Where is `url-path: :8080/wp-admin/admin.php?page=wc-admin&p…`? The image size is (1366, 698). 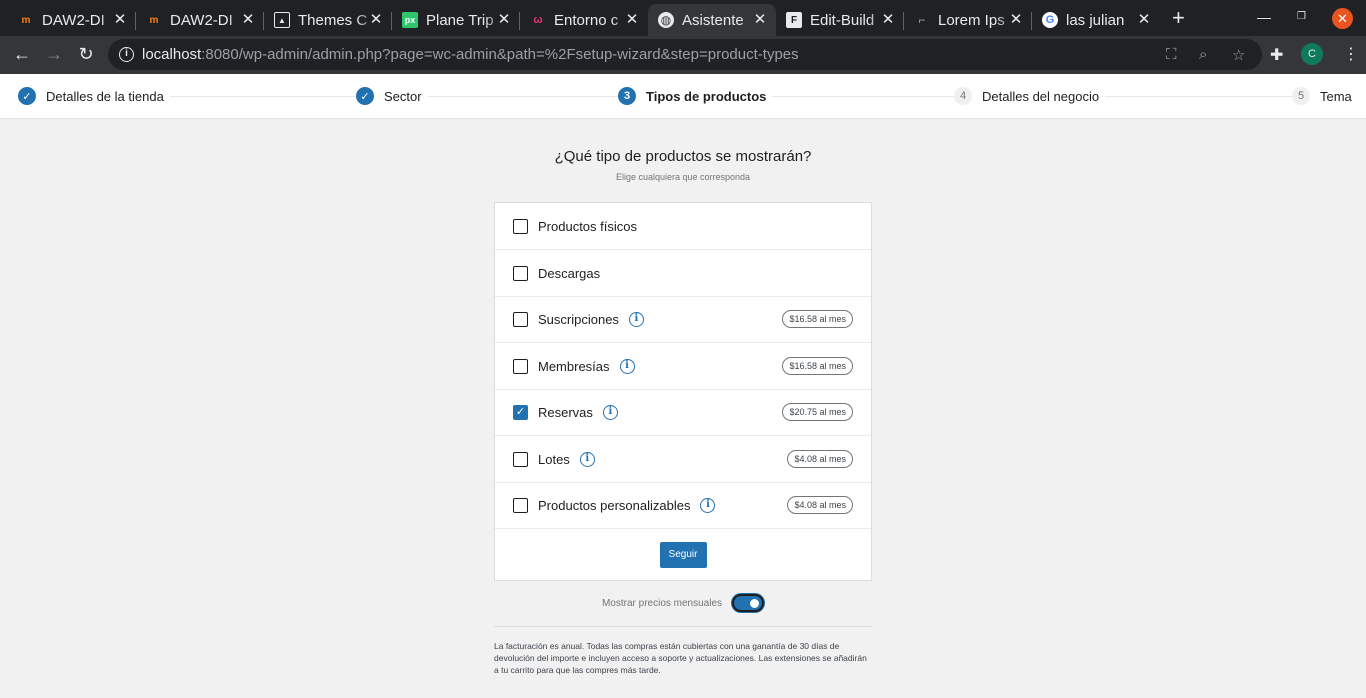
url-path: :8080/wp-admin/admin.php?page=wc-admin&p… is located at coordinates (500, 54).